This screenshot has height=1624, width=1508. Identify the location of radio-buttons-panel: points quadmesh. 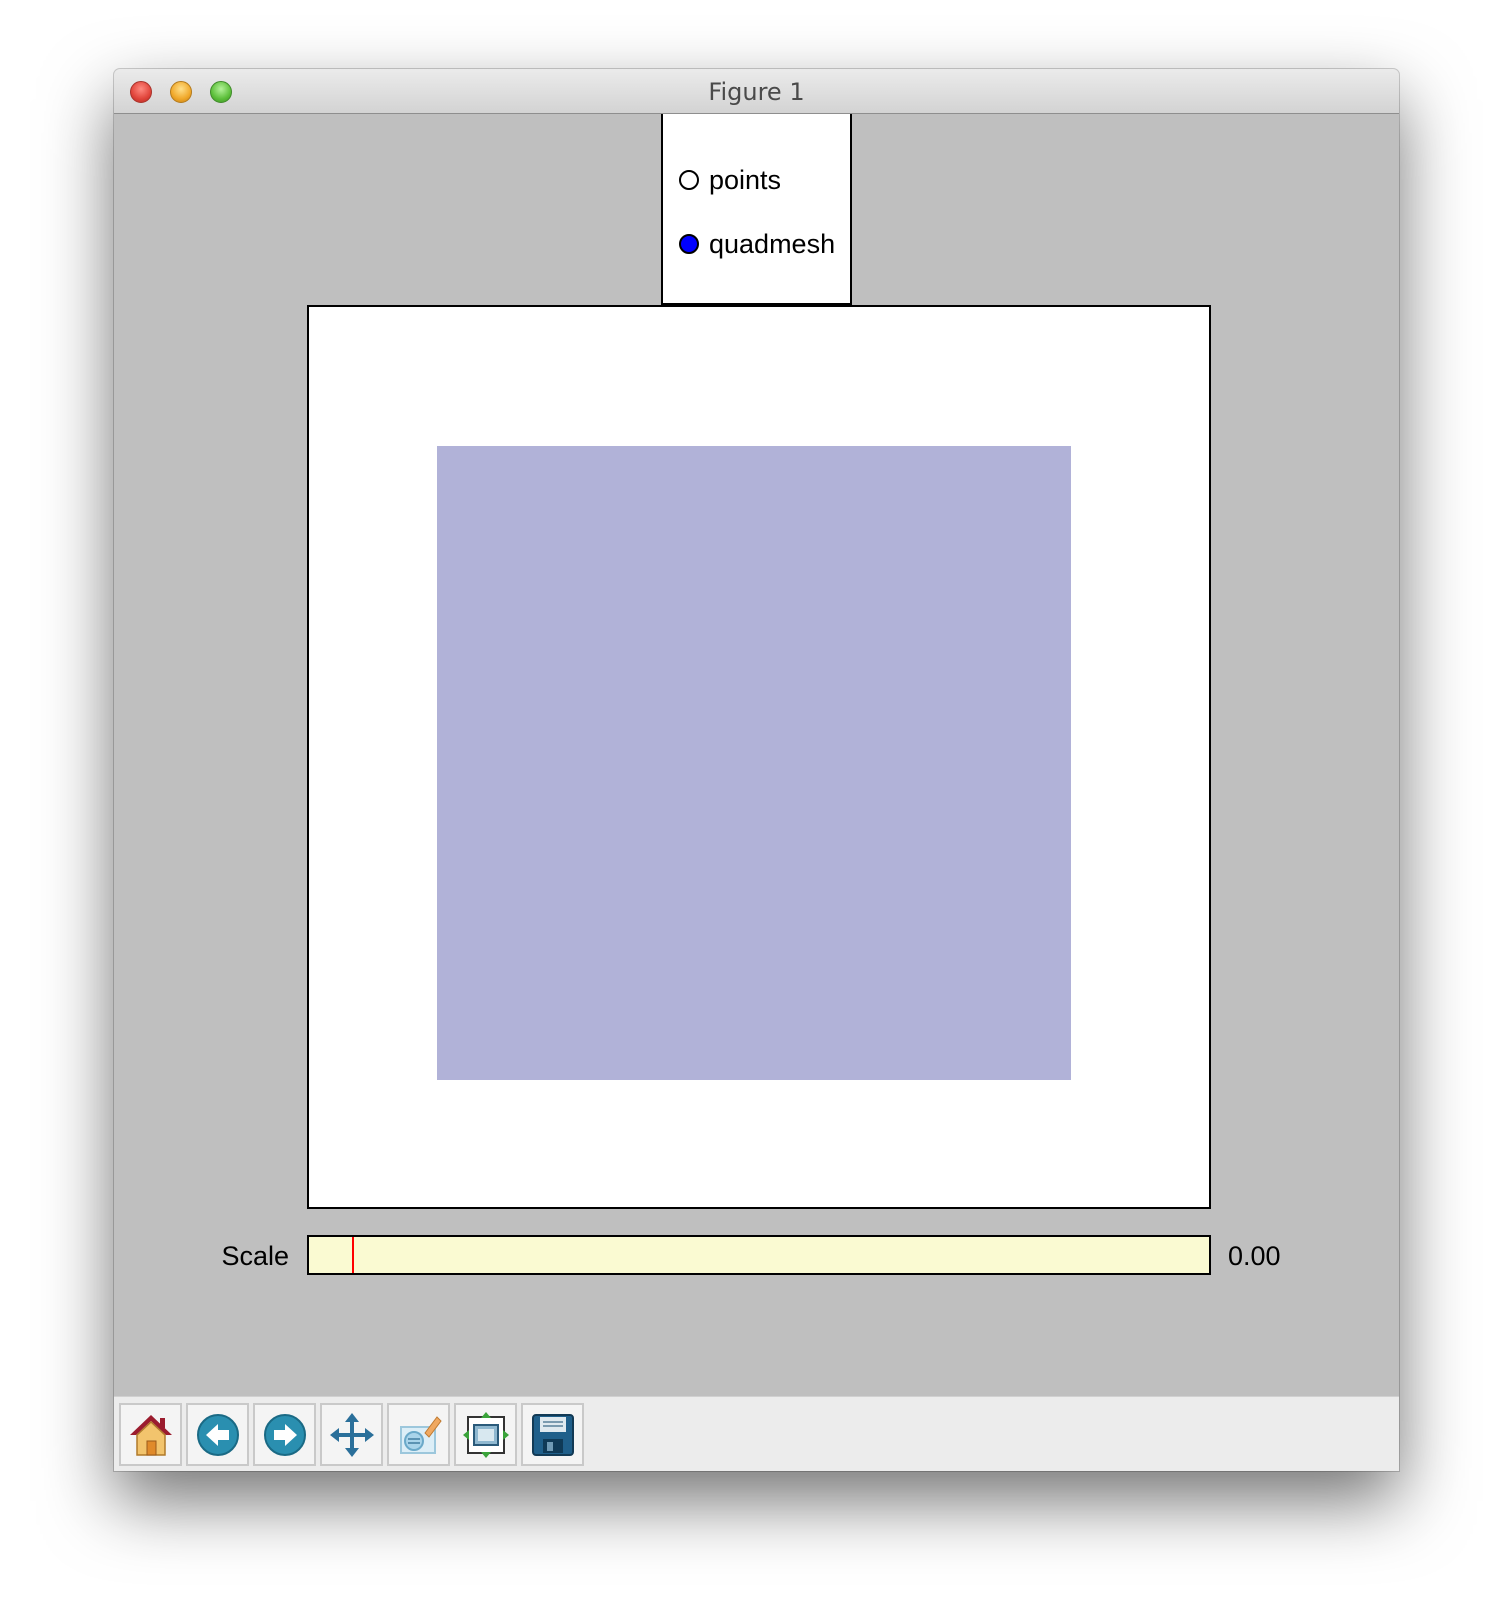
(756, 209).